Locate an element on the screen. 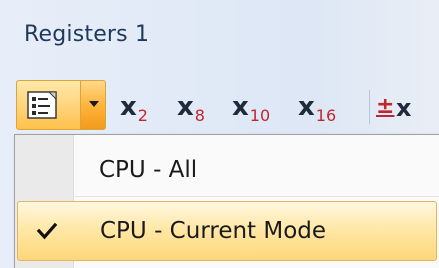  panel-title: Registers 1 is located at coordinates (87, 34).